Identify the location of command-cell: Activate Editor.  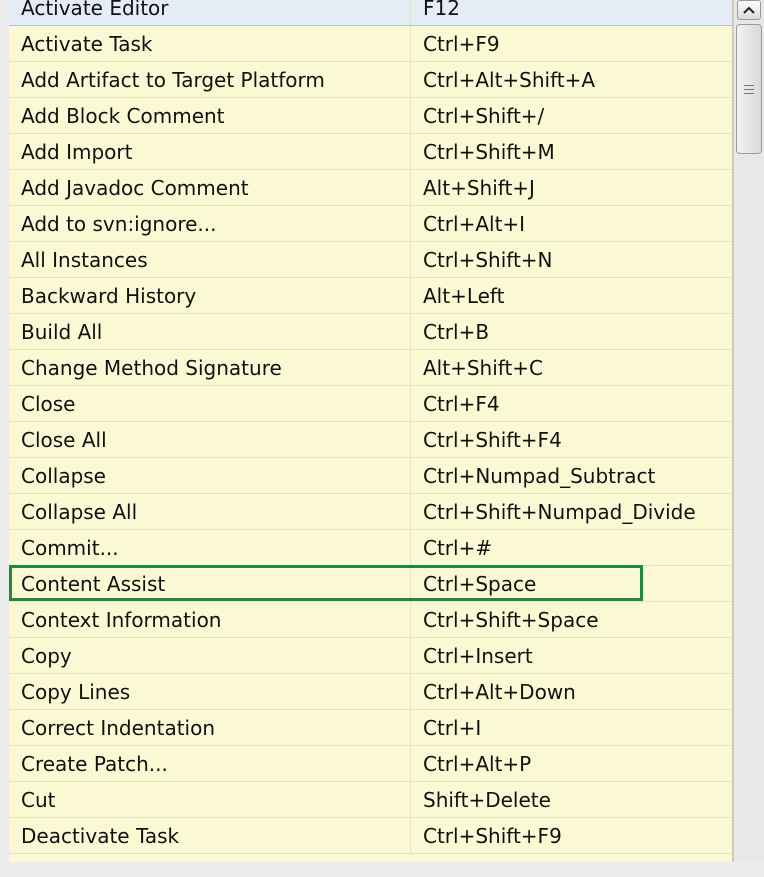
(210, 12).